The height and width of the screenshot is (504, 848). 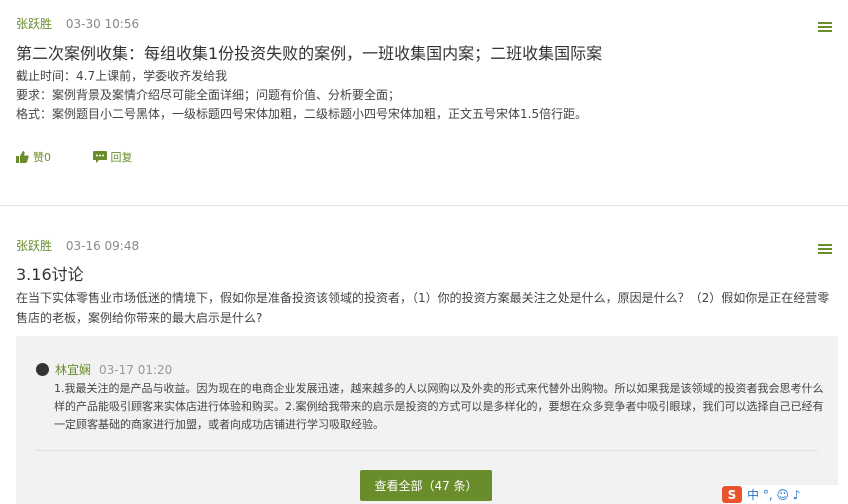 I want to click on reply-button: 回复, so click(x=112, y=157).